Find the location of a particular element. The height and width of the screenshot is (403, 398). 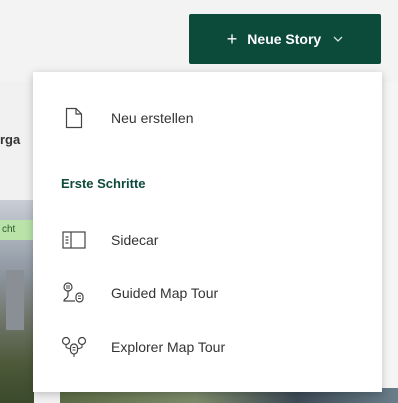

menu-item-create-new: Neu erstellen is located at coordinates (207, 118).